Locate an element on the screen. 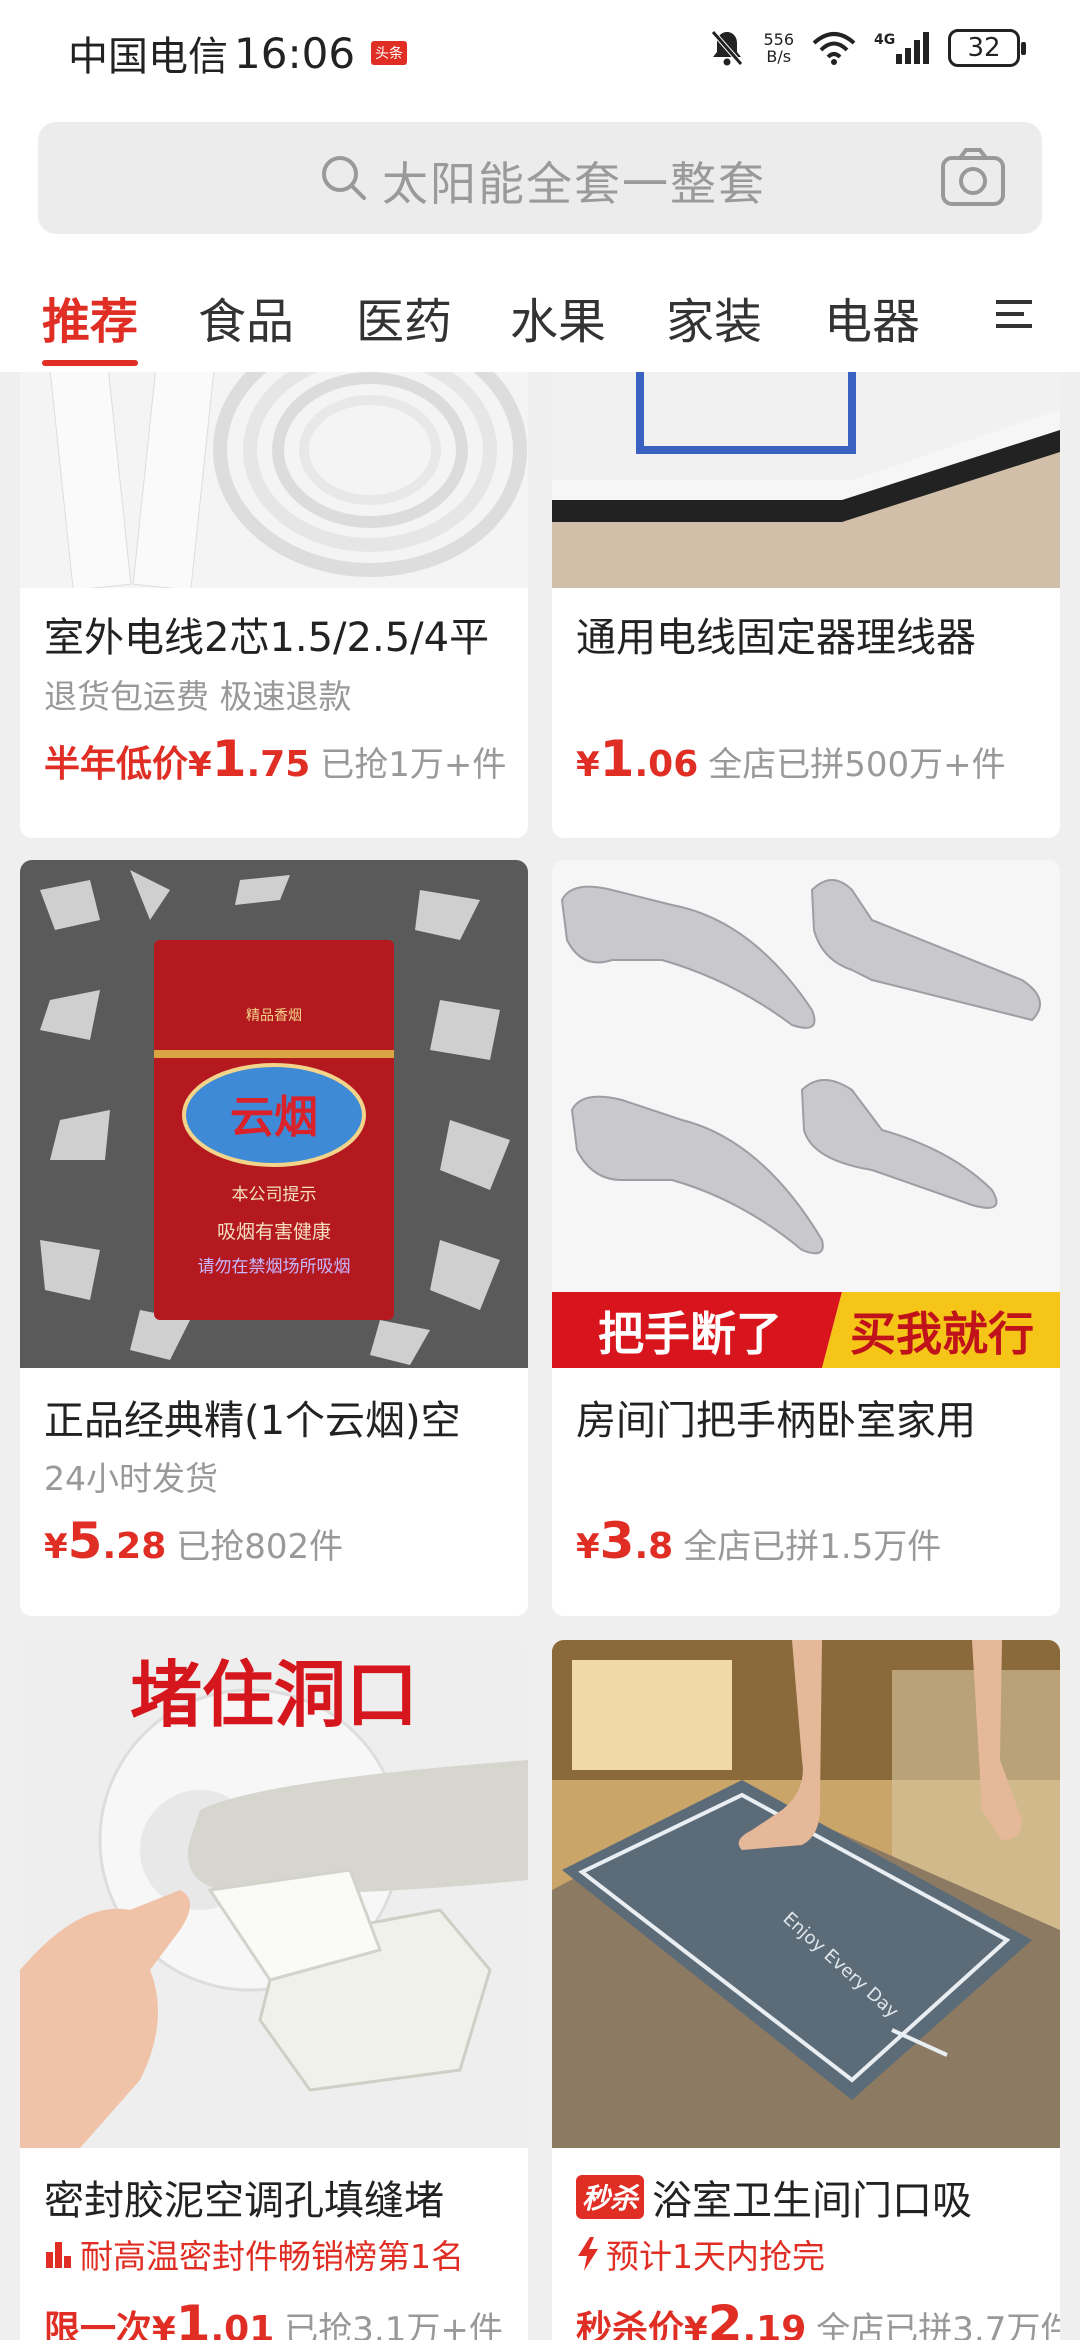  banner-text: 堵住洞口 is located at coordinates (274, 1695).